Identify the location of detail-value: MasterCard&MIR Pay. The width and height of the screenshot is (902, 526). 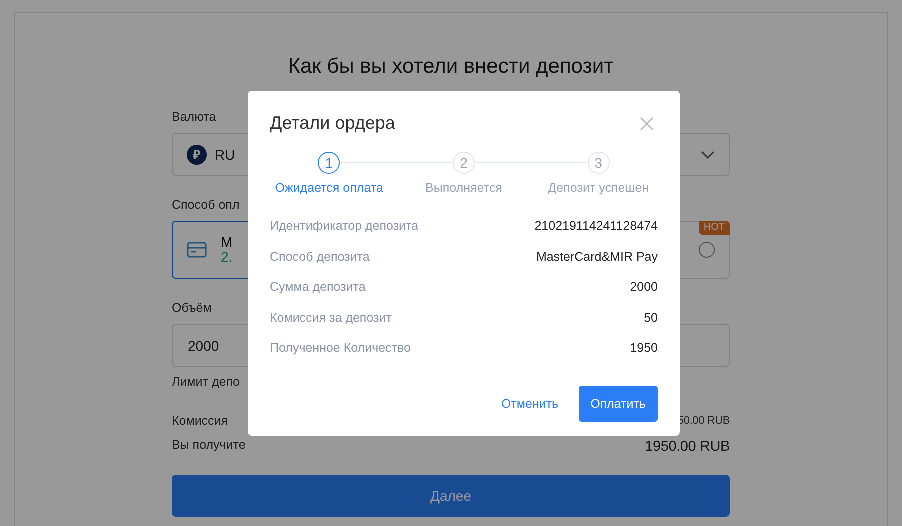
(597, 257).